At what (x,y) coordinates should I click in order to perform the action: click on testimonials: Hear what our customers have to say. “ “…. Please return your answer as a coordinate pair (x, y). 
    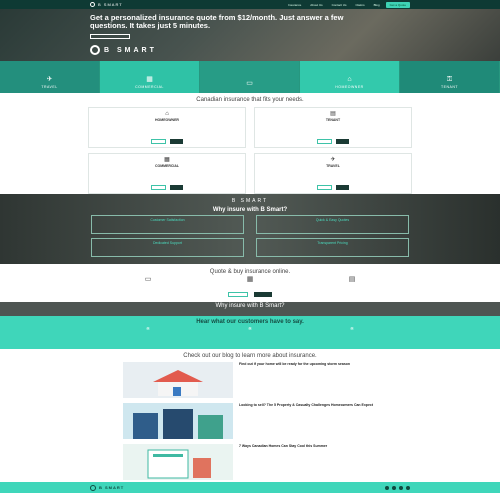
    Looking at the image, I should click on (250, 332).